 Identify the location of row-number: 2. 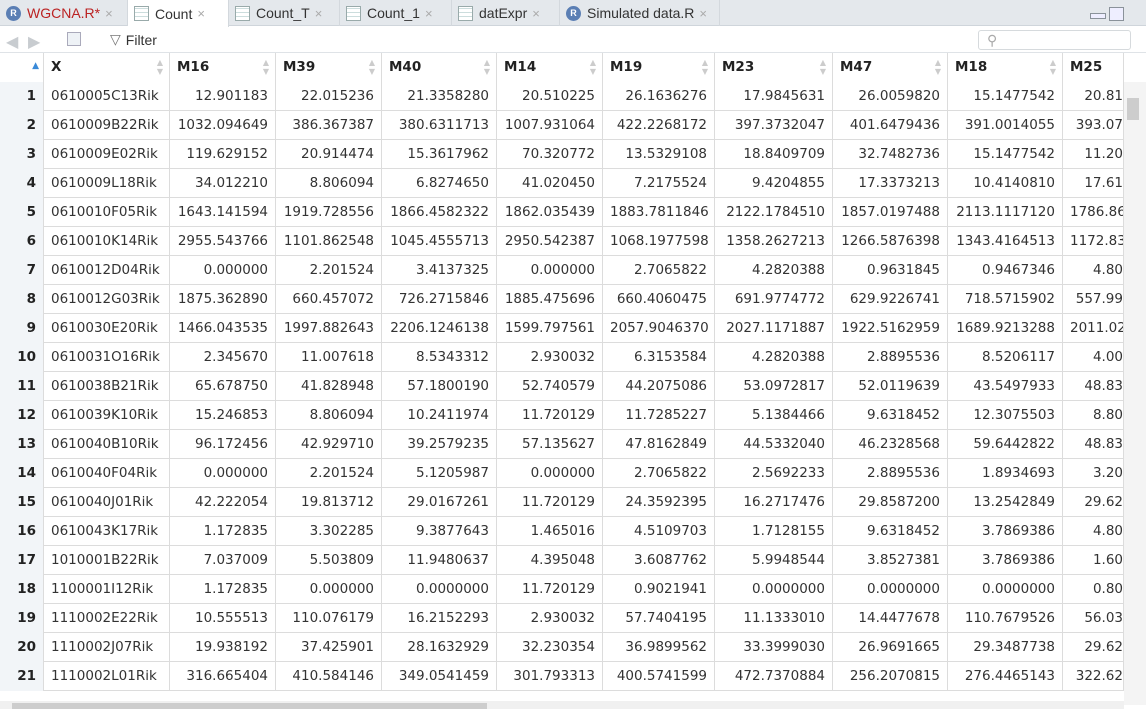
(22, 125).